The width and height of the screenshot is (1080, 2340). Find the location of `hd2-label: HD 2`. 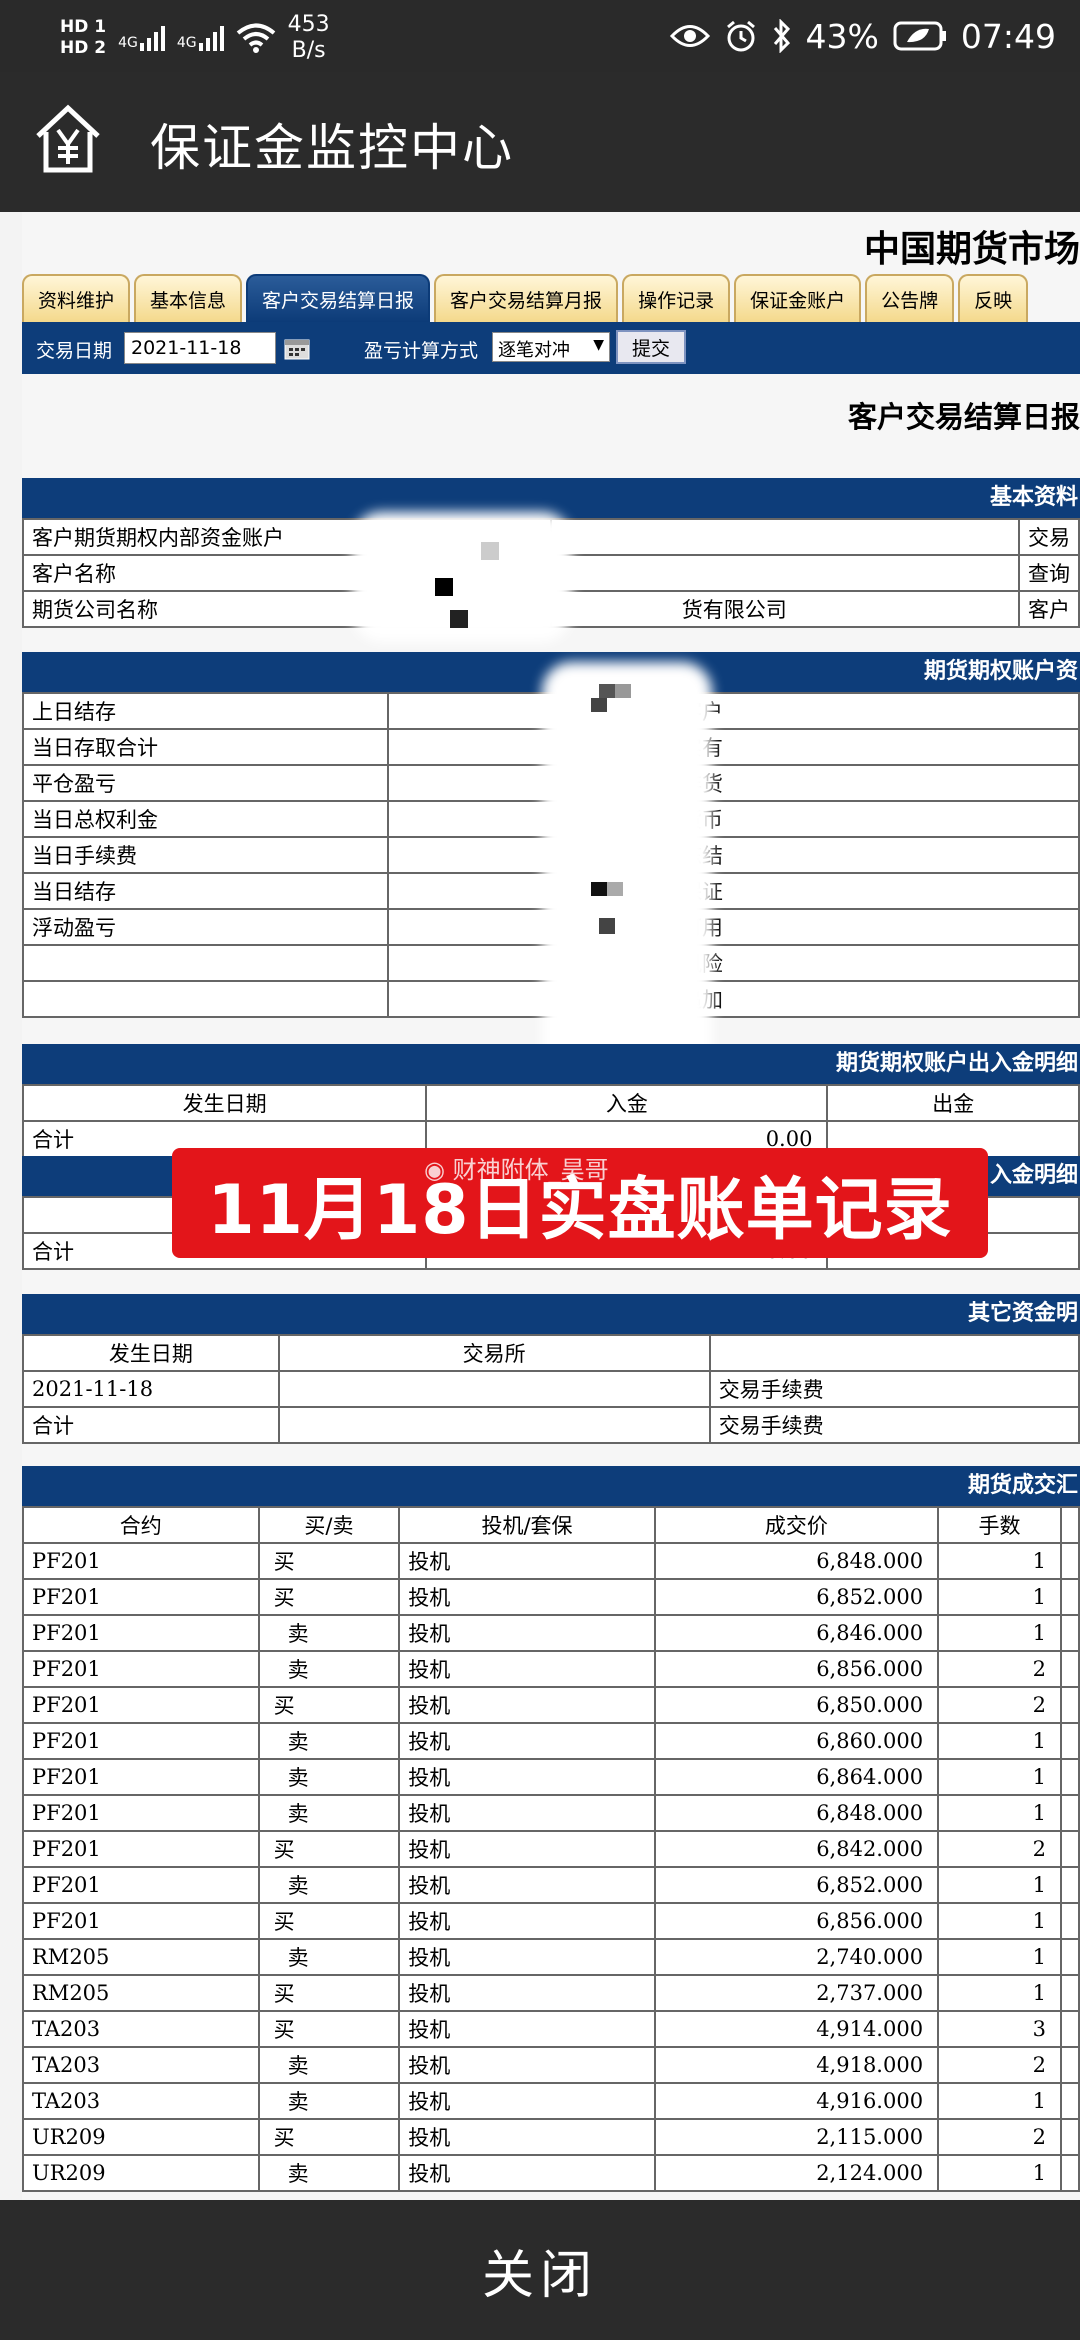

hd2-label: HD 2 is located at coordinates (83, 48).